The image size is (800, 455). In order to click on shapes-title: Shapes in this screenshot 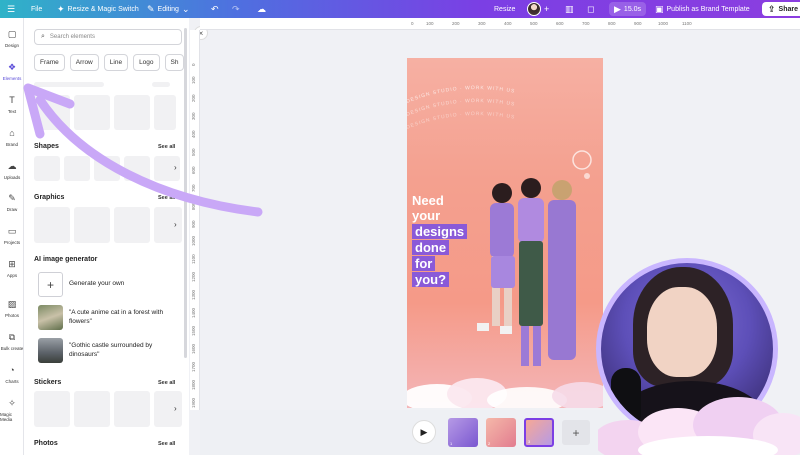, I will do `click(46, 146)`.